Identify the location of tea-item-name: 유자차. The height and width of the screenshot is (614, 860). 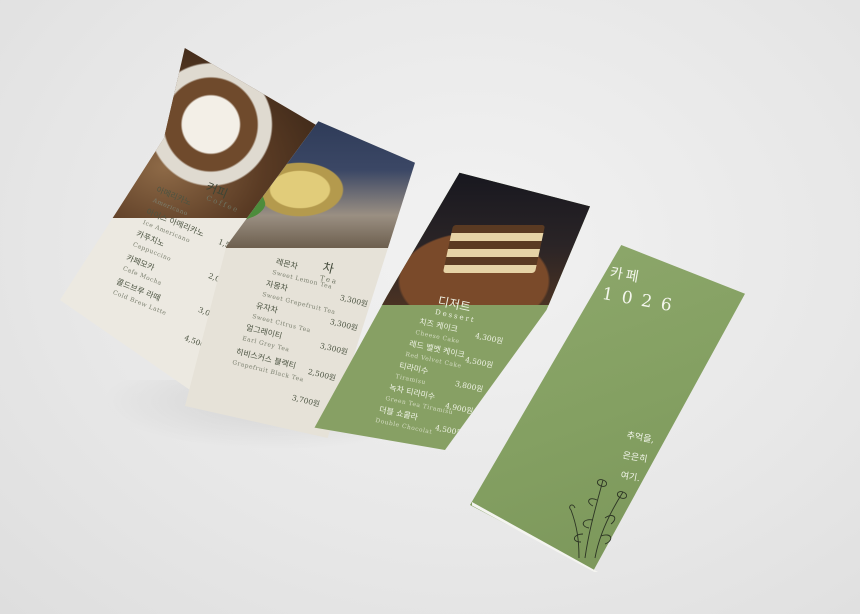
(267, 308).